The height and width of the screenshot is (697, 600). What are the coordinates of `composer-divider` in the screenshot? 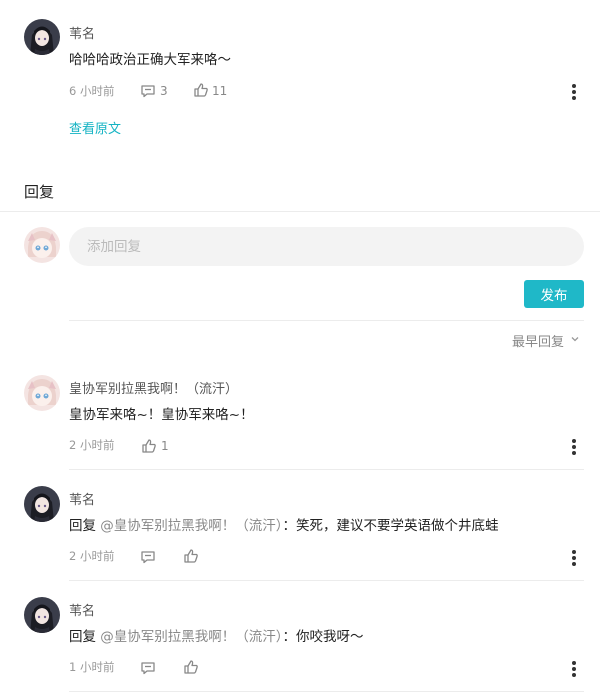 It's located at (326, 320).